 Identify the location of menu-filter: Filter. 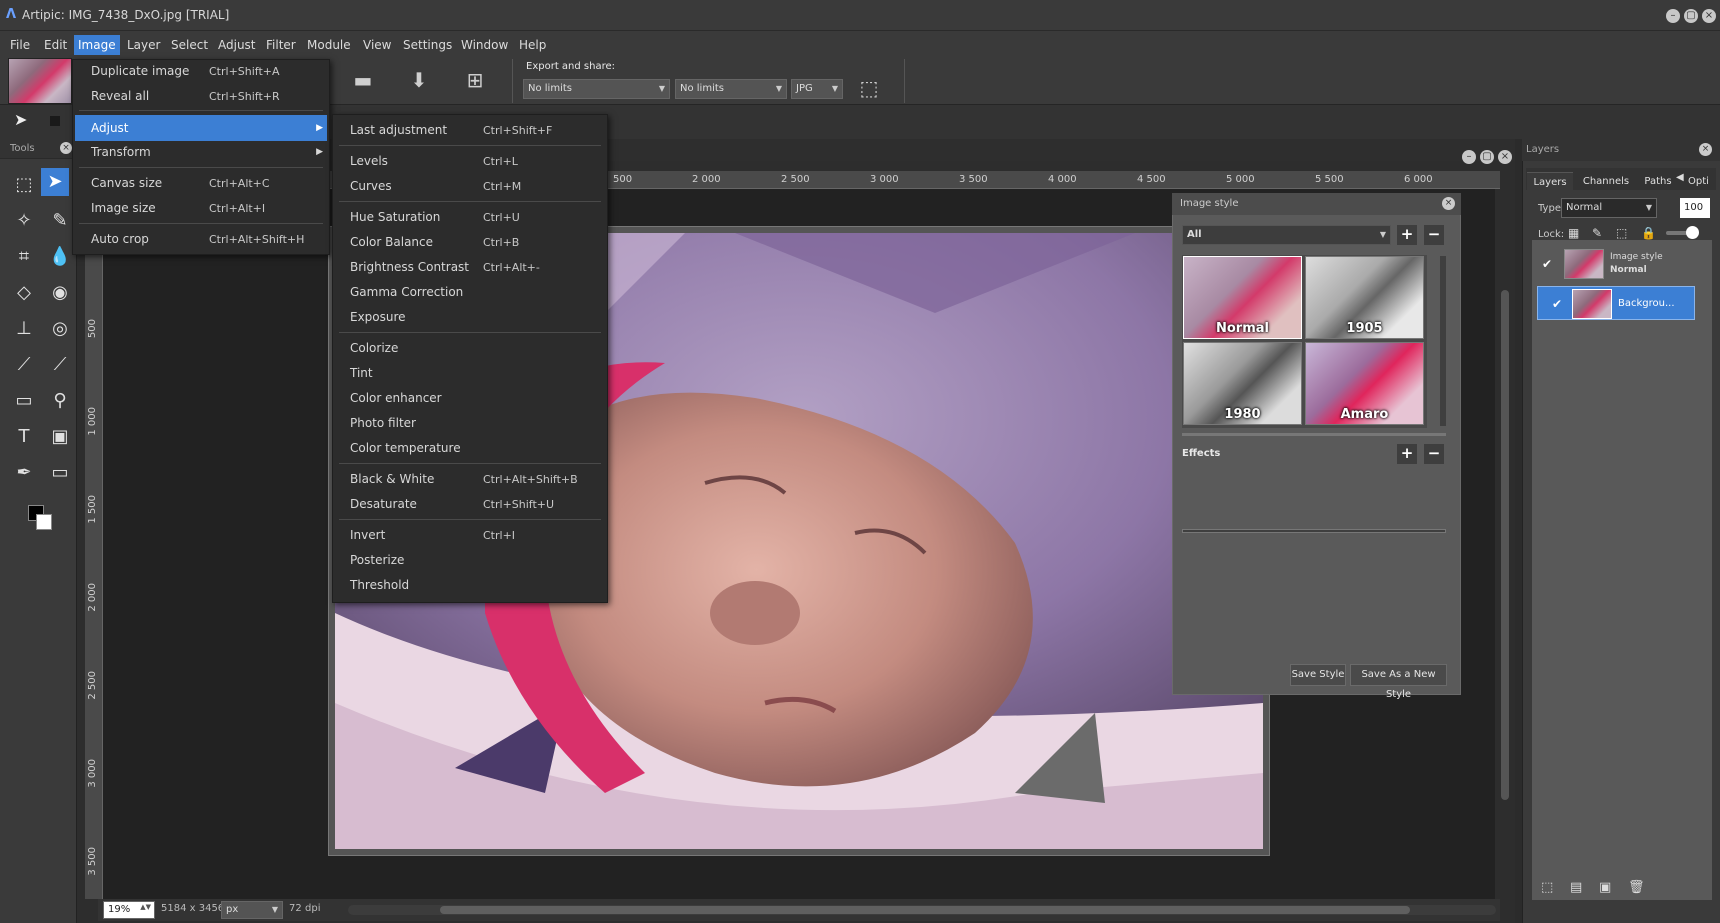
(281, 45).